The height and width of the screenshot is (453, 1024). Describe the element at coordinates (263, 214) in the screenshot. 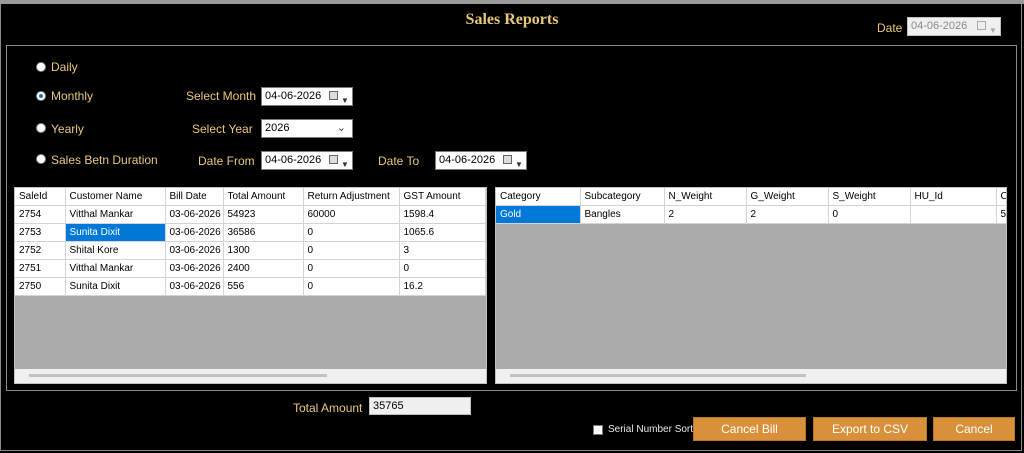

I see `table-cell: 54923` at that location.